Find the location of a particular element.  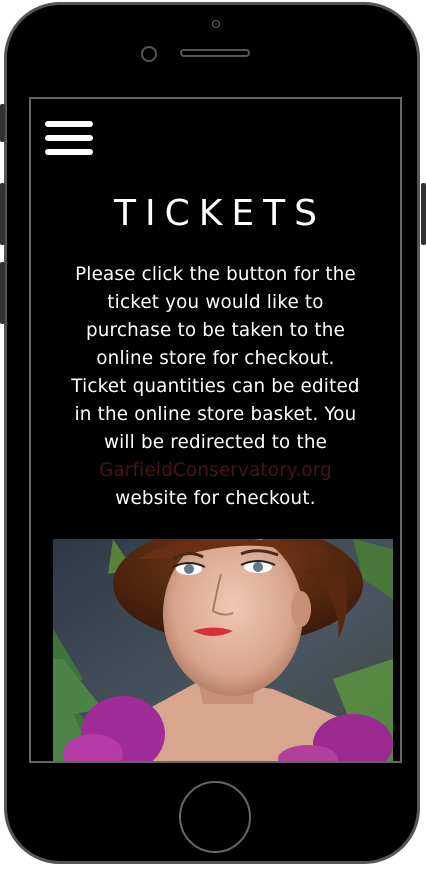

volume-down-button is located at coordinates (2, 293).